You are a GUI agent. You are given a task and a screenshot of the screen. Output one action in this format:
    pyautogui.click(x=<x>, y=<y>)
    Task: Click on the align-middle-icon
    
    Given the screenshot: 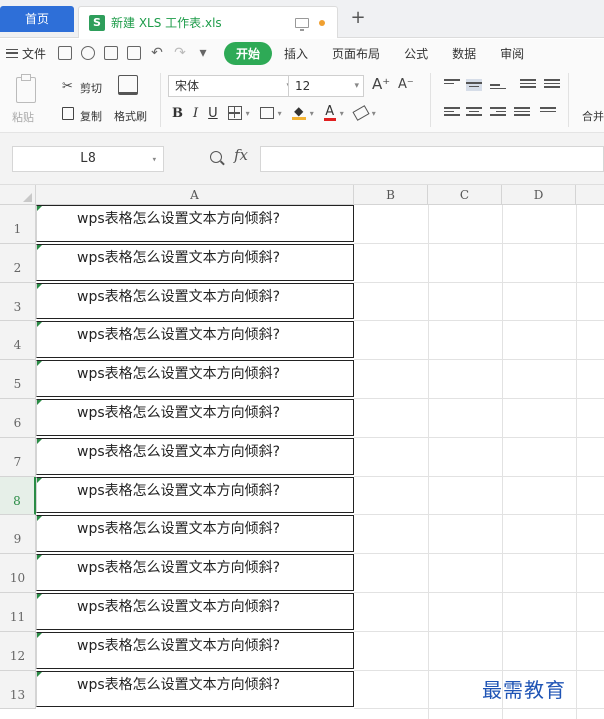 What is the action you would take?
    pyautogui.click(x=474, y=85)
    